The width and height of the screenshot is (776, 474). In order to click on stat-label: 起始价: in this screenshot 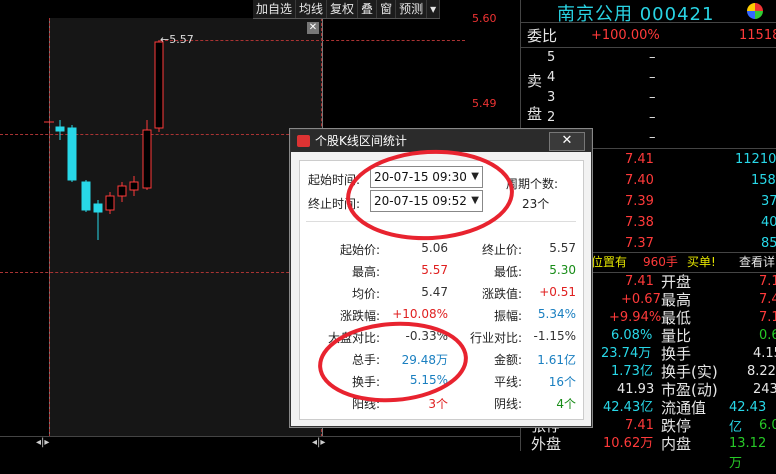, I will do `click(359, 250)`.